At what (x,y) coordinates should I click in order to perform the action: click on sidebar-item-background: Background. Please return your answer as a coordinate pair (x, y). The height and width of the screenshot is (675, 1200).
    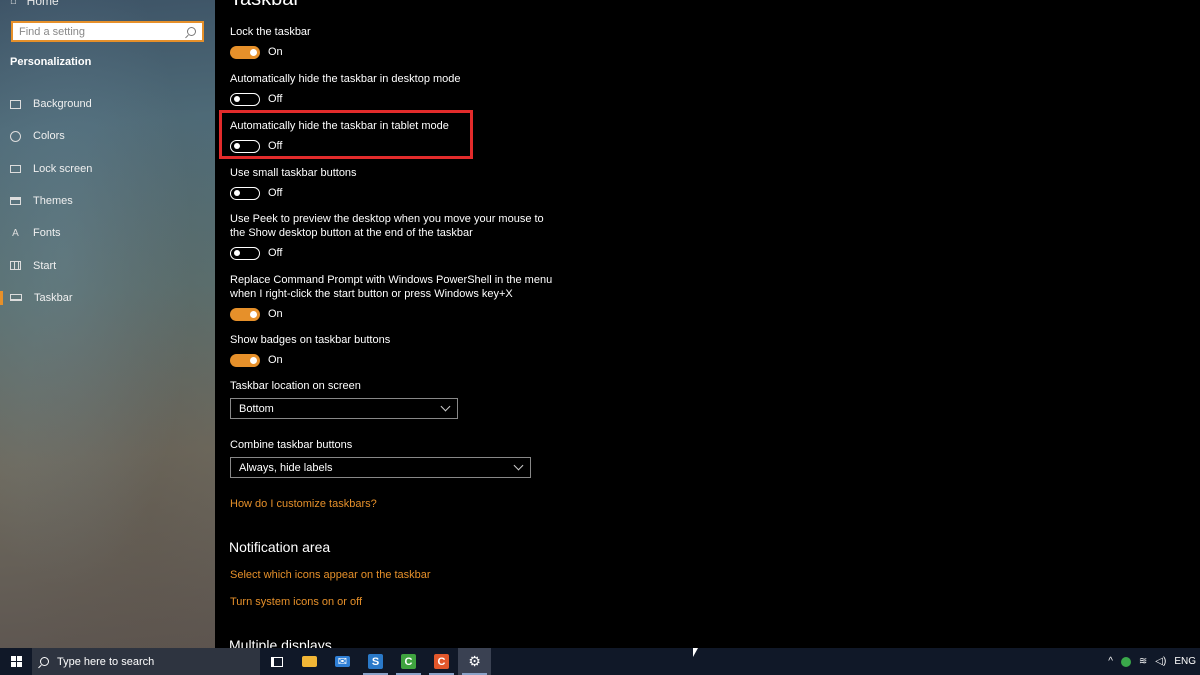
    Looking at the image, I should click on (107, 104).